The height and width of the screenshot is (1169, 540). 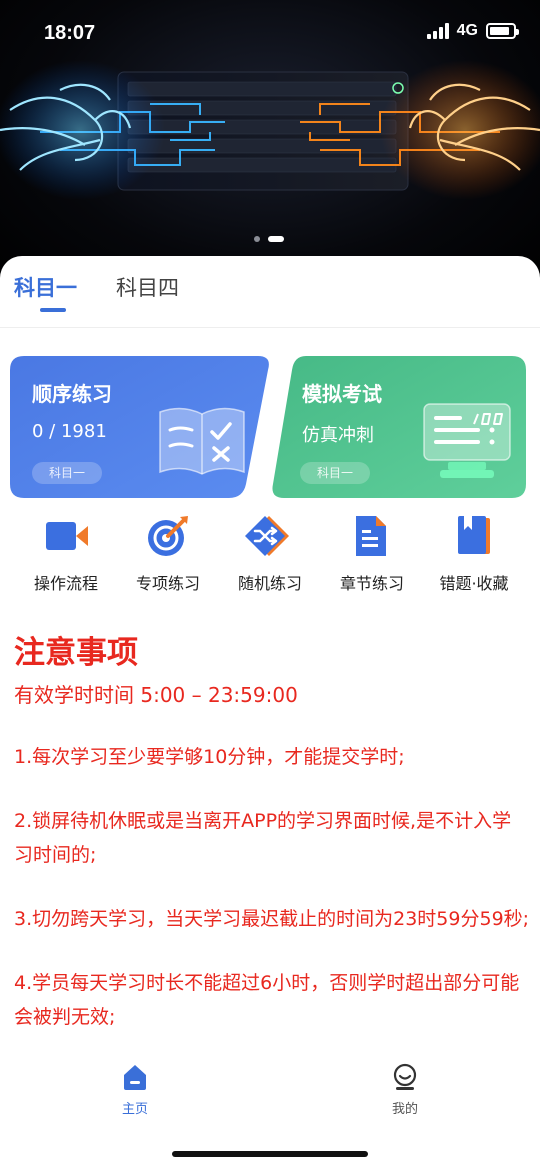 I want to click on battery-icon, so click(x=502, y=31).